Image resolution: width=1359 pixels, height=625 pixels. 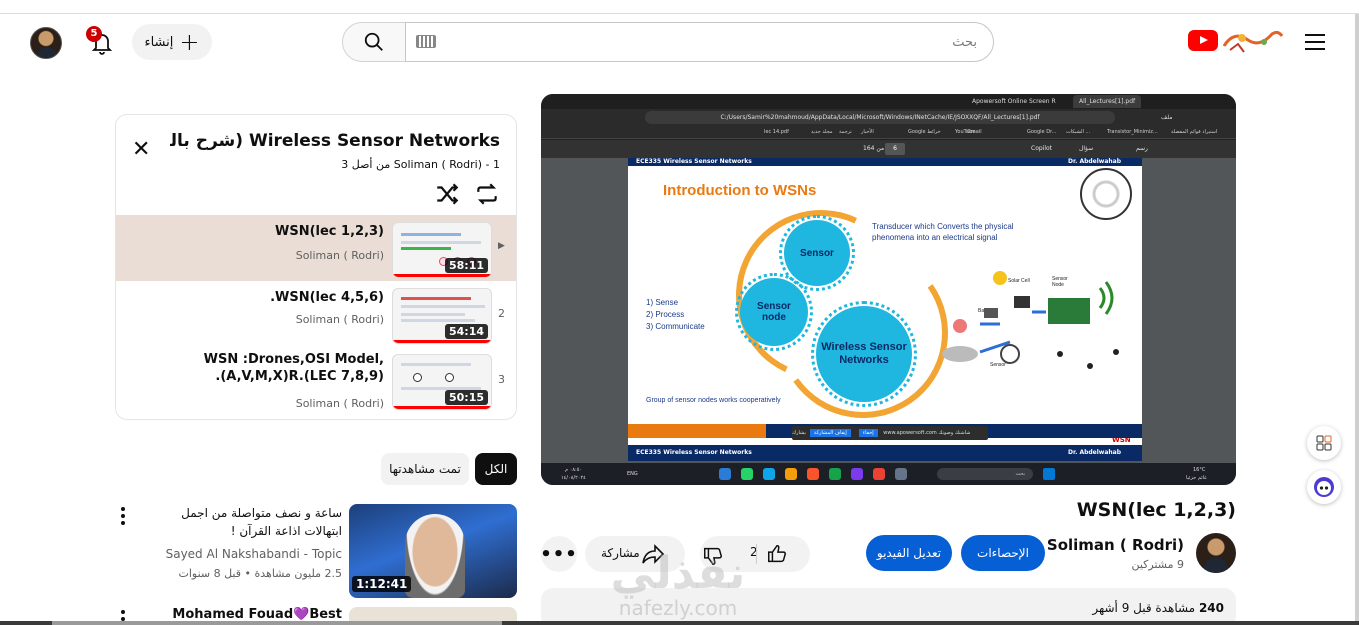 I want to click on playlist-item-title: WSN(lec 1,2,3), so click(x=329, y=231).